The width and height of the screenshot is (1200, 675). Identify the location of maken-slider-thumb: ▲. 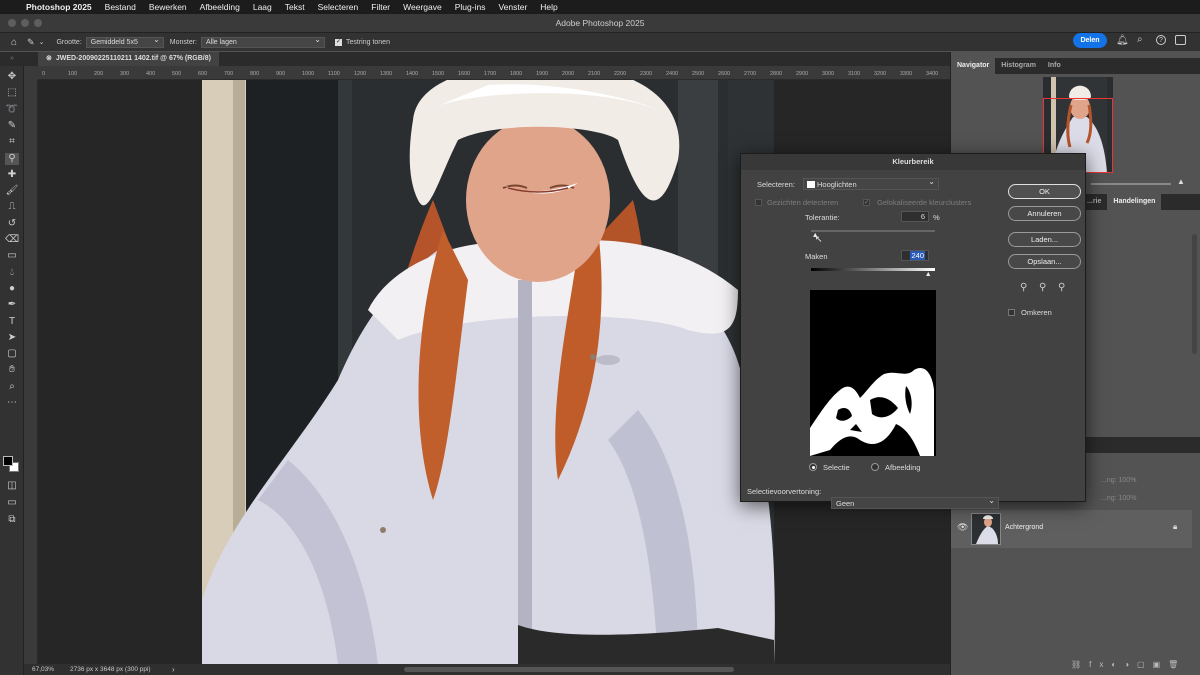
(928, 274).